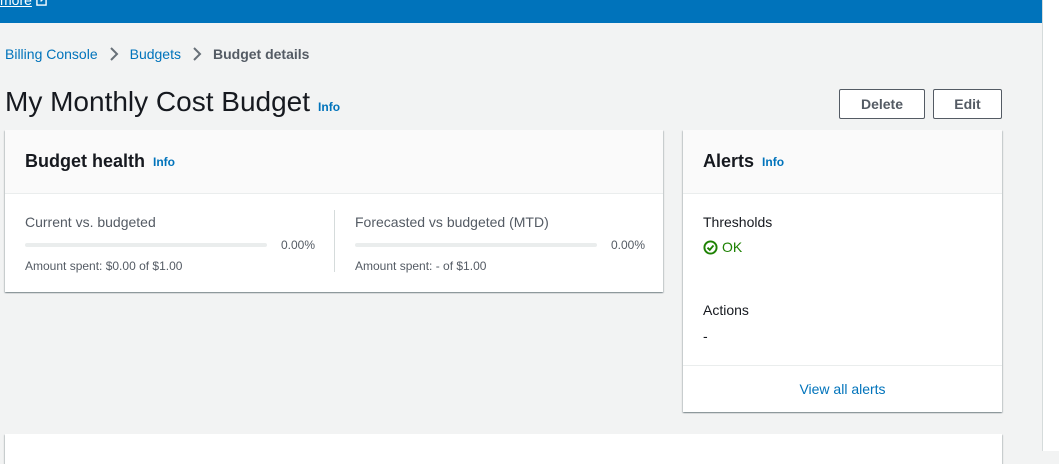  I want to click on external-link-icon, so click(41, 3).